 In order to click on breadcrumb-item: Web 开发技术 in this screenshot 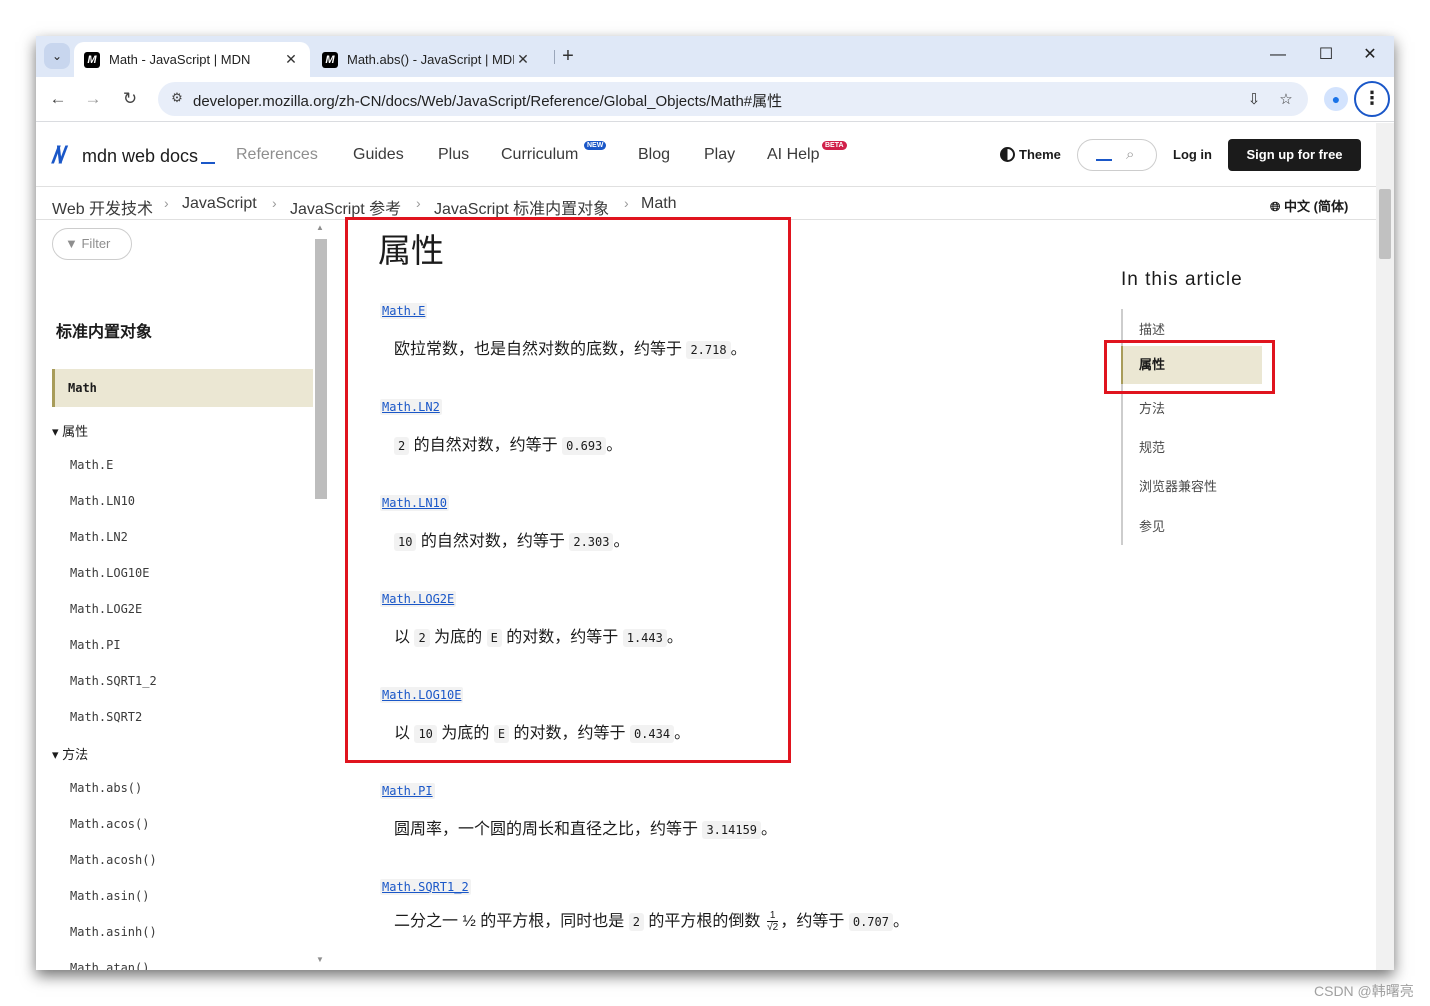, I will do `click(102, 207)`.